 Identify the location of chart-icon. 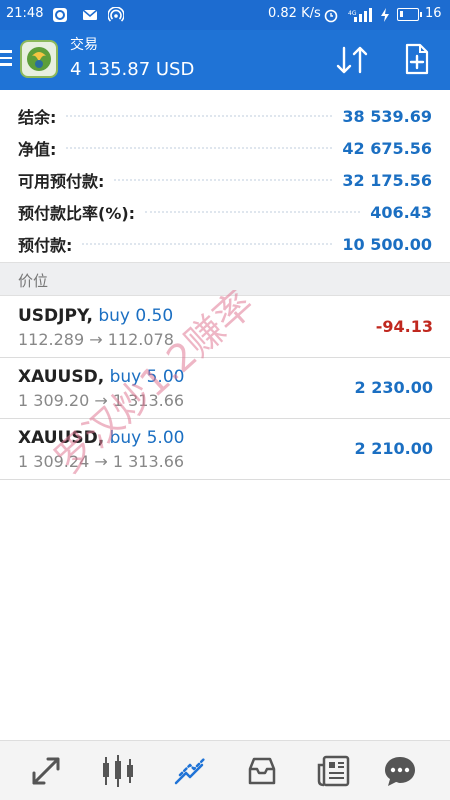
(118, 771).